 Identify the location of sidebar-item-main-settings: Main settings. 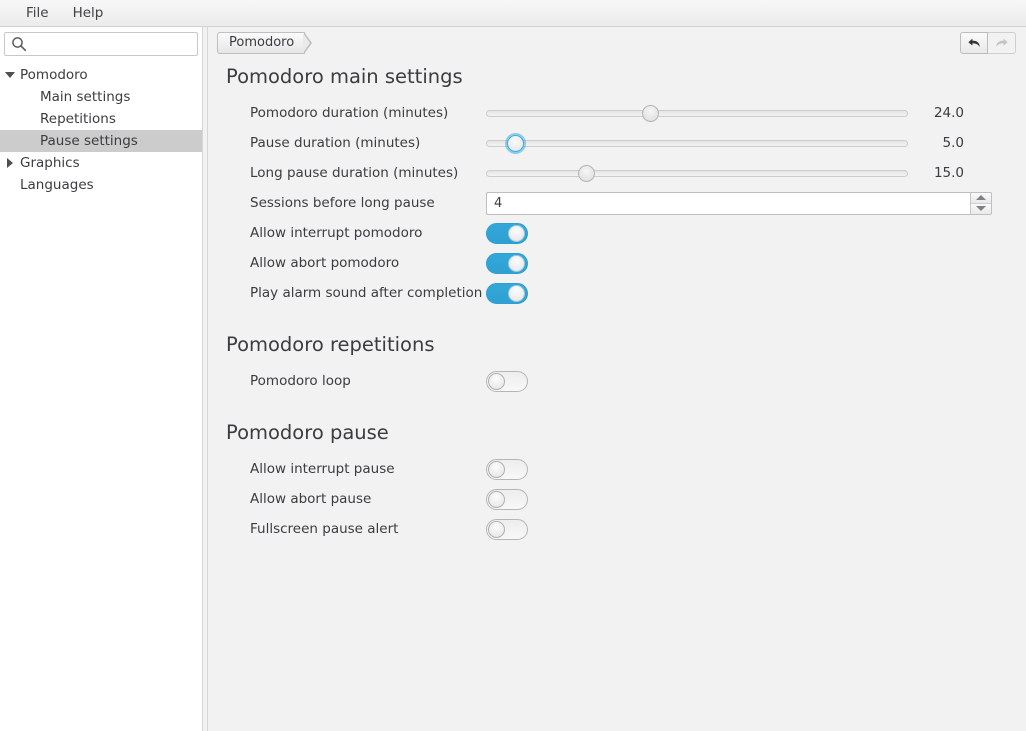
(101, 97).